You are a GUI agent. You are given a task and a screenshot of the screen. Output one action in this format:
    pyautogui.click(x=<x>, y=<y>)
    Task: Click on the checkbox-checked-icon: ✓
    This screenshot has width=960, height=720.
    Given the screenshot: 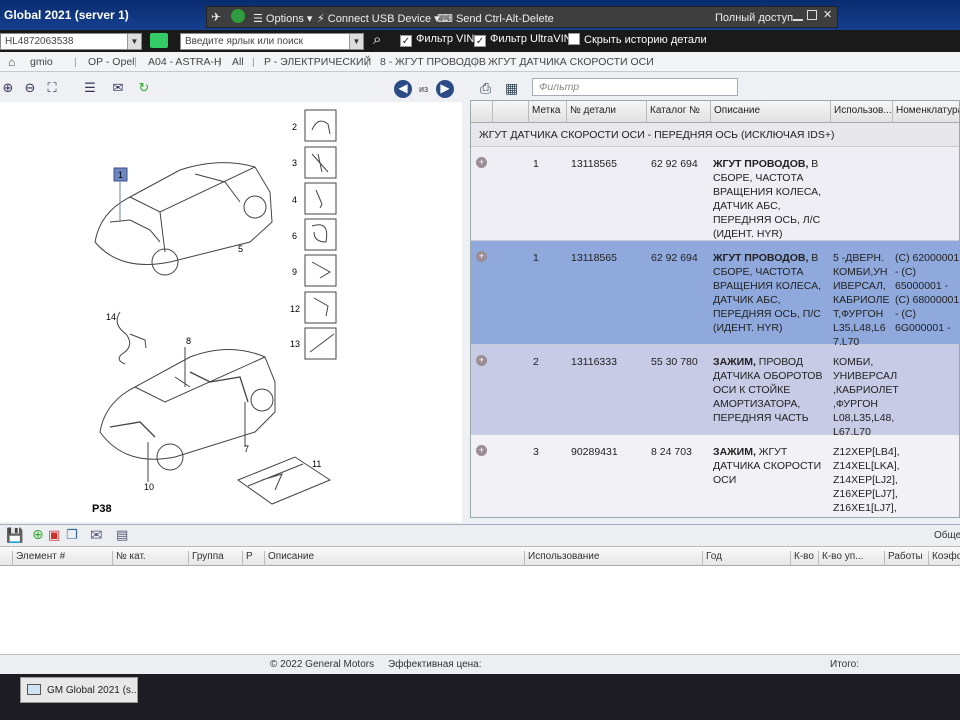 What is the action you would take?
    pyautogui.click(x=480, y=41)
    